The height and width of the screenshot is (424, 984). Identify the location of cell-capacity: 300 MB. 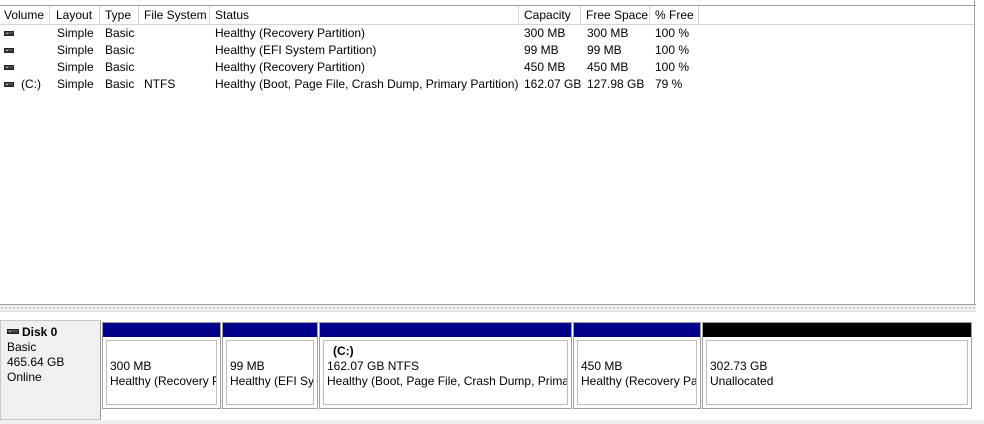
(545, 33).